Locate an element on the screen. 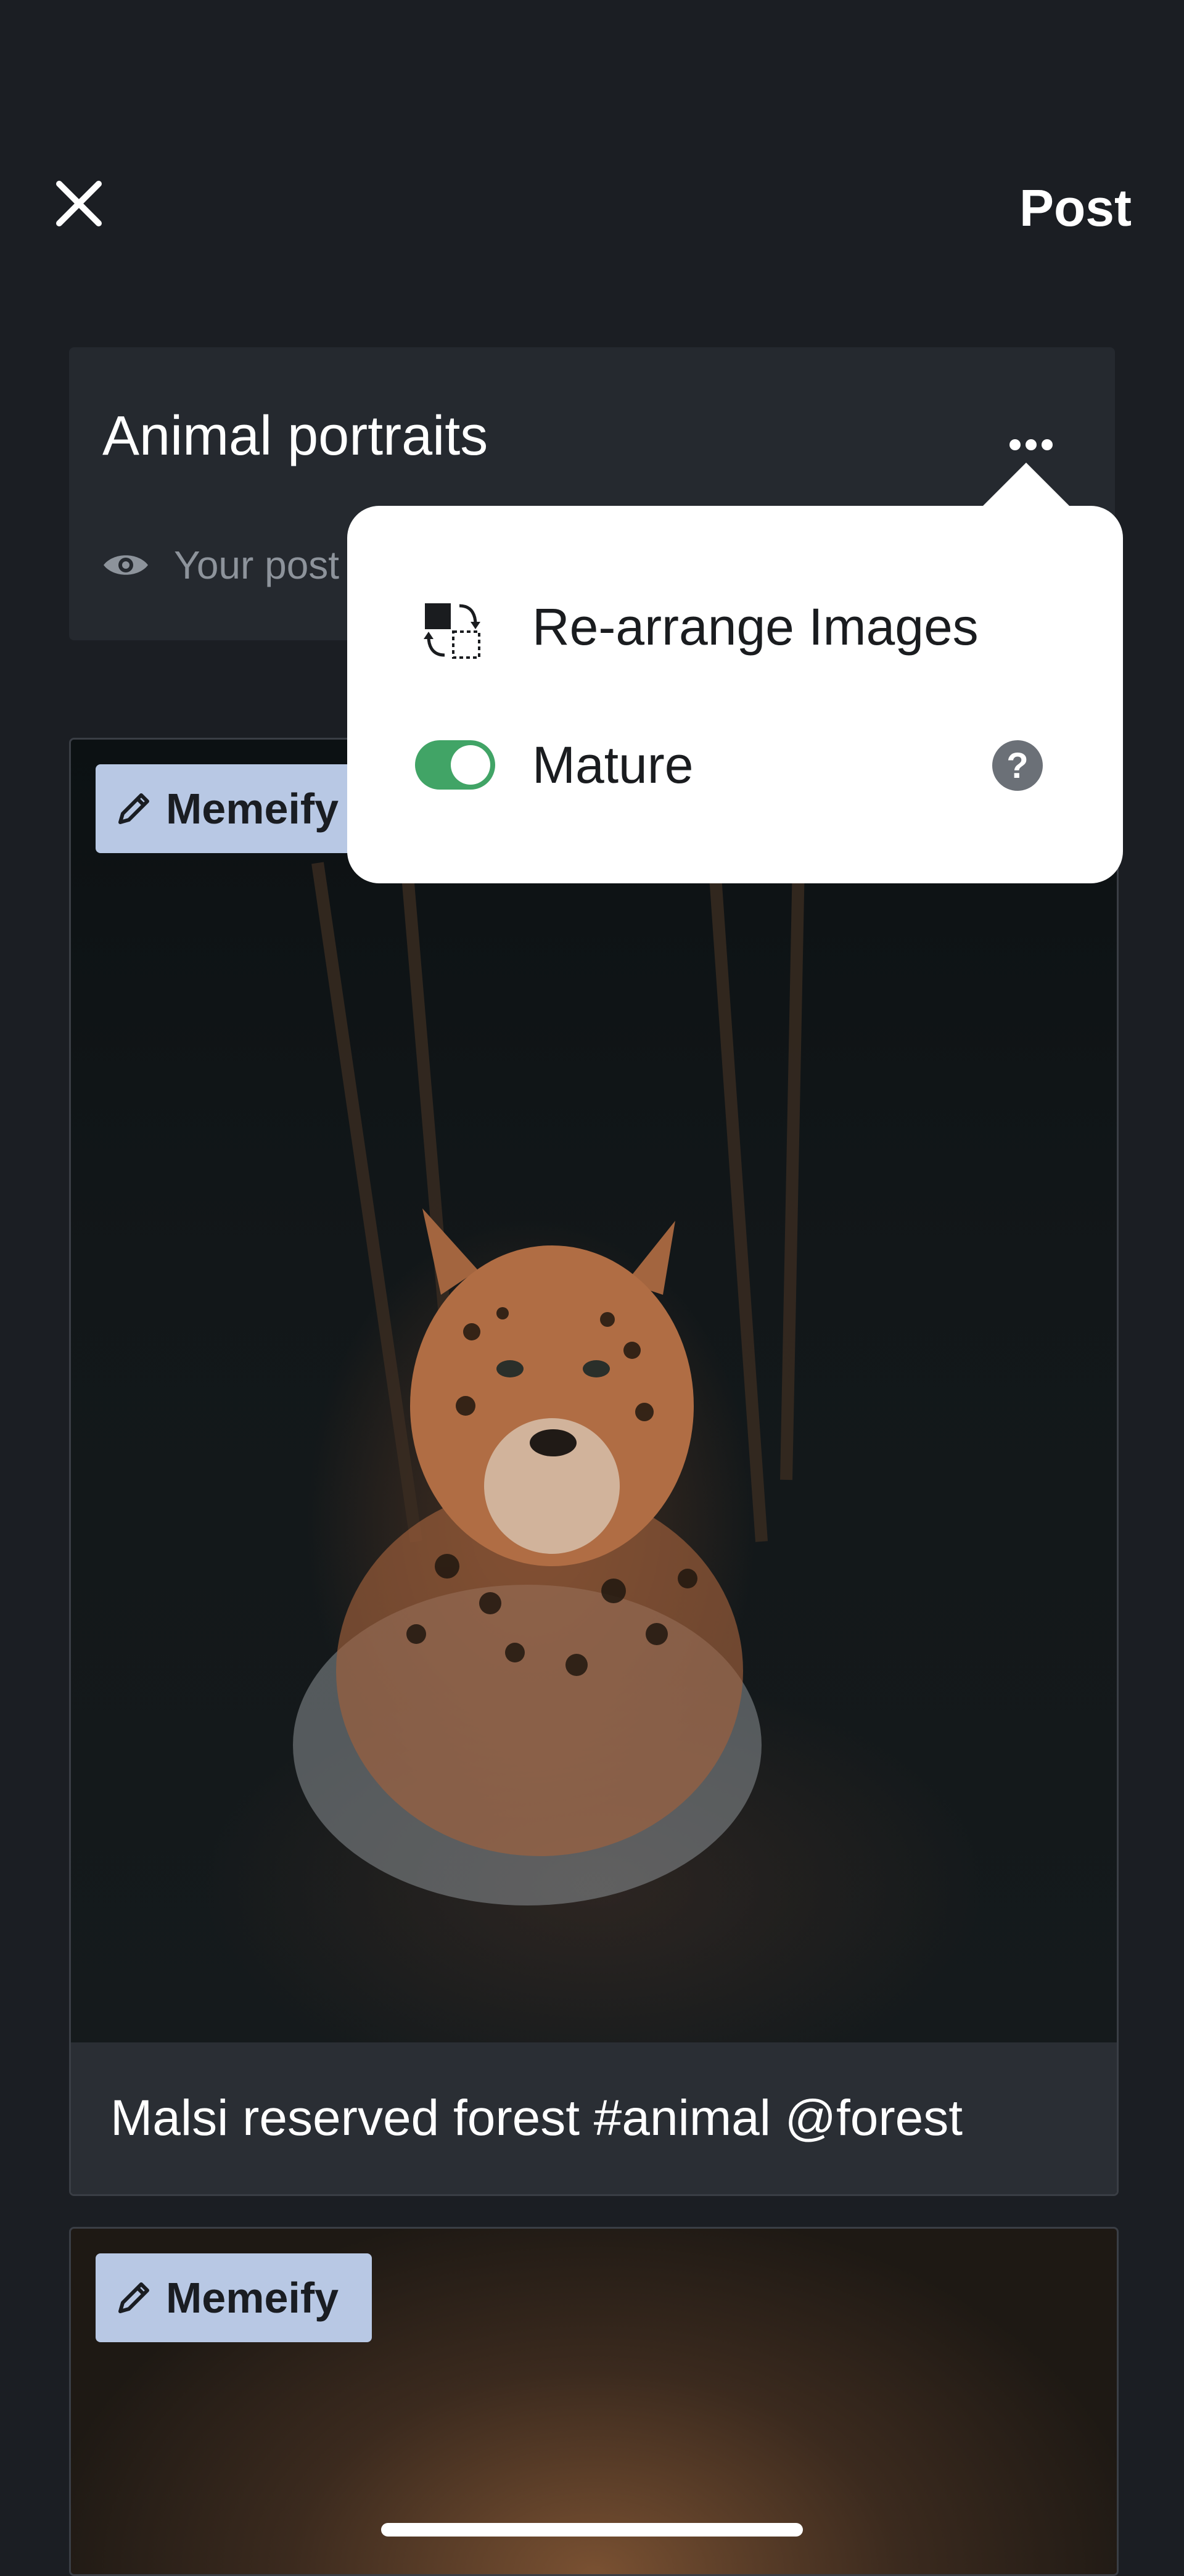  toggle-knob is located at coordinates (471, 765).